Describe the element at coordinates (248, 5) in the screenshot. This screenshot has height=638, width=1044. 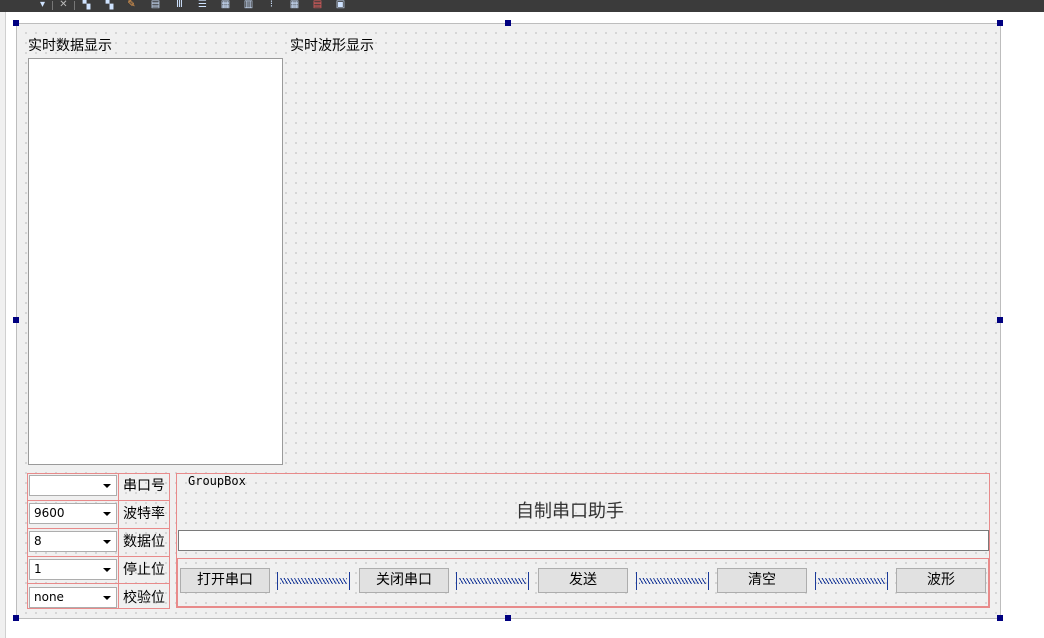
I see `align-icon: ▥` at that location.